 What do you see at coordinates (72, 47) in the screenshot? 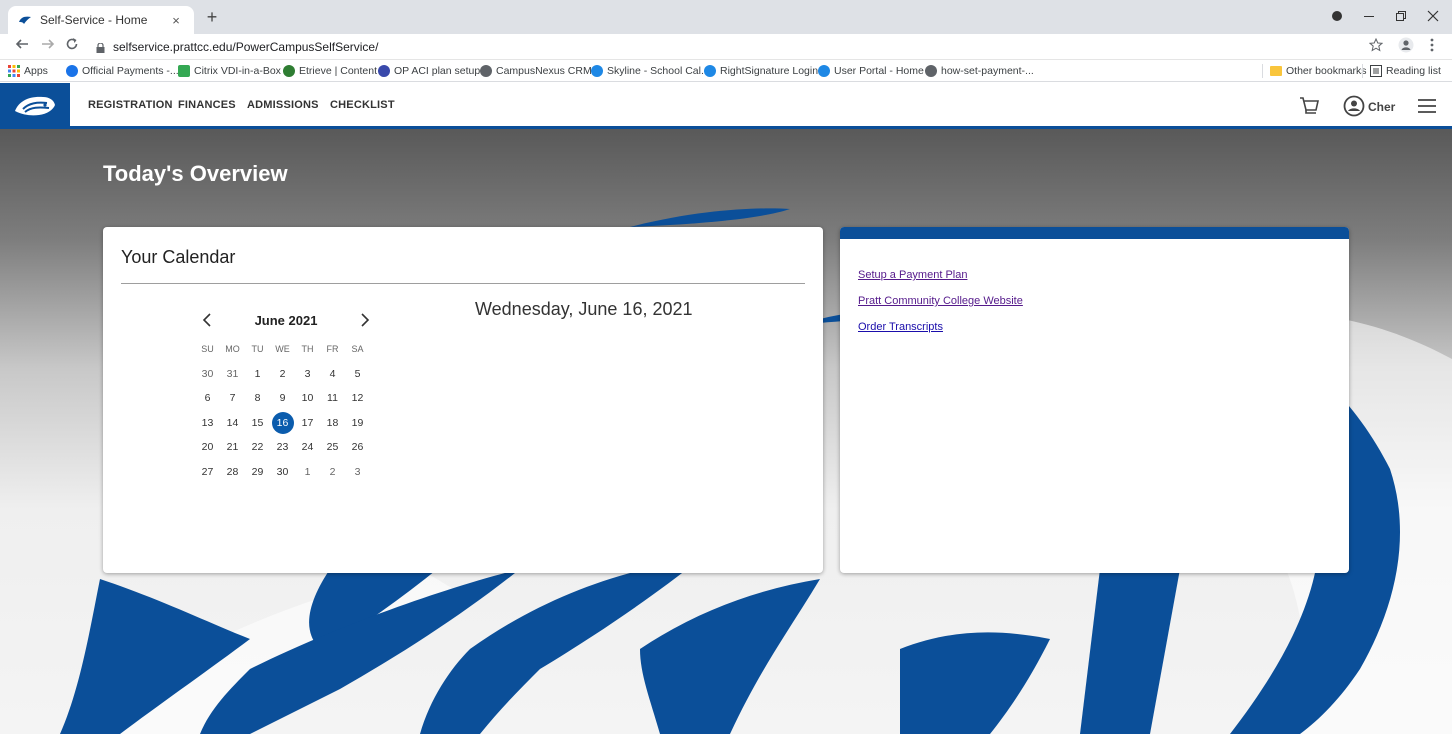
I see `reload-icon` at bounding box center [72, 47].